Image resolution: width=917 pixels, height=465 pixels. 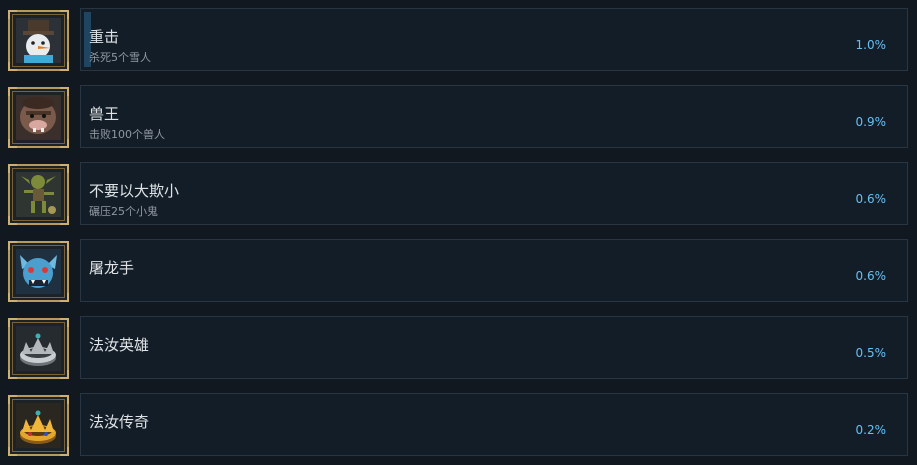 I want to click on achievement-percent: 0.9%, so click(x=871, y=122).